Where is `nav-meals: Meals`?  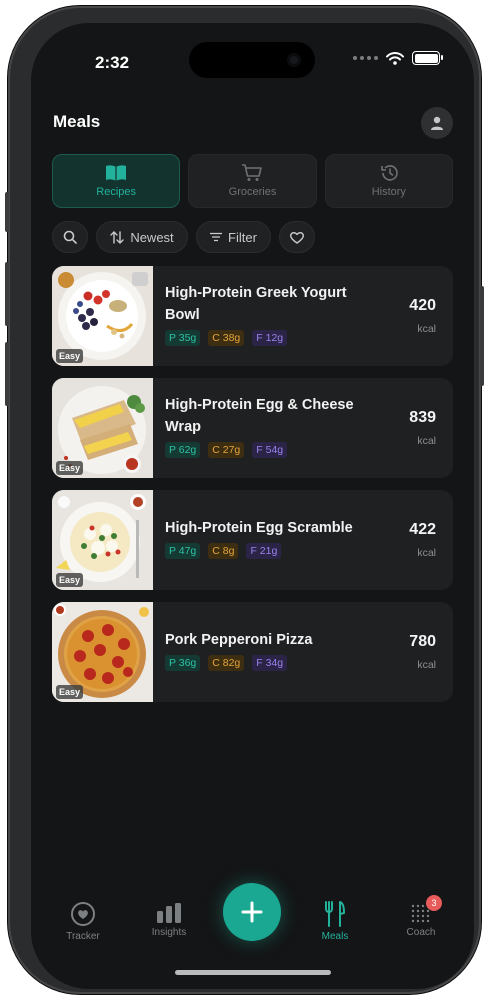 nav-meals: Meals is located at coordinates (335, 921).